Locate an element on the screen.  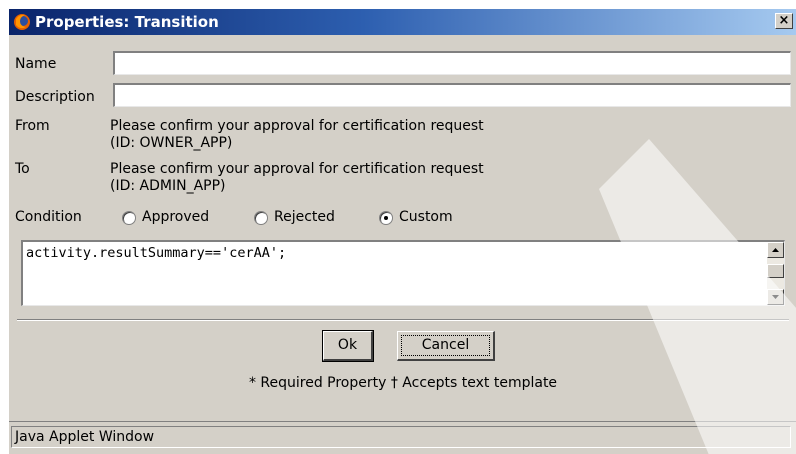
scroll-down-button is located at coordinates (775, 297).